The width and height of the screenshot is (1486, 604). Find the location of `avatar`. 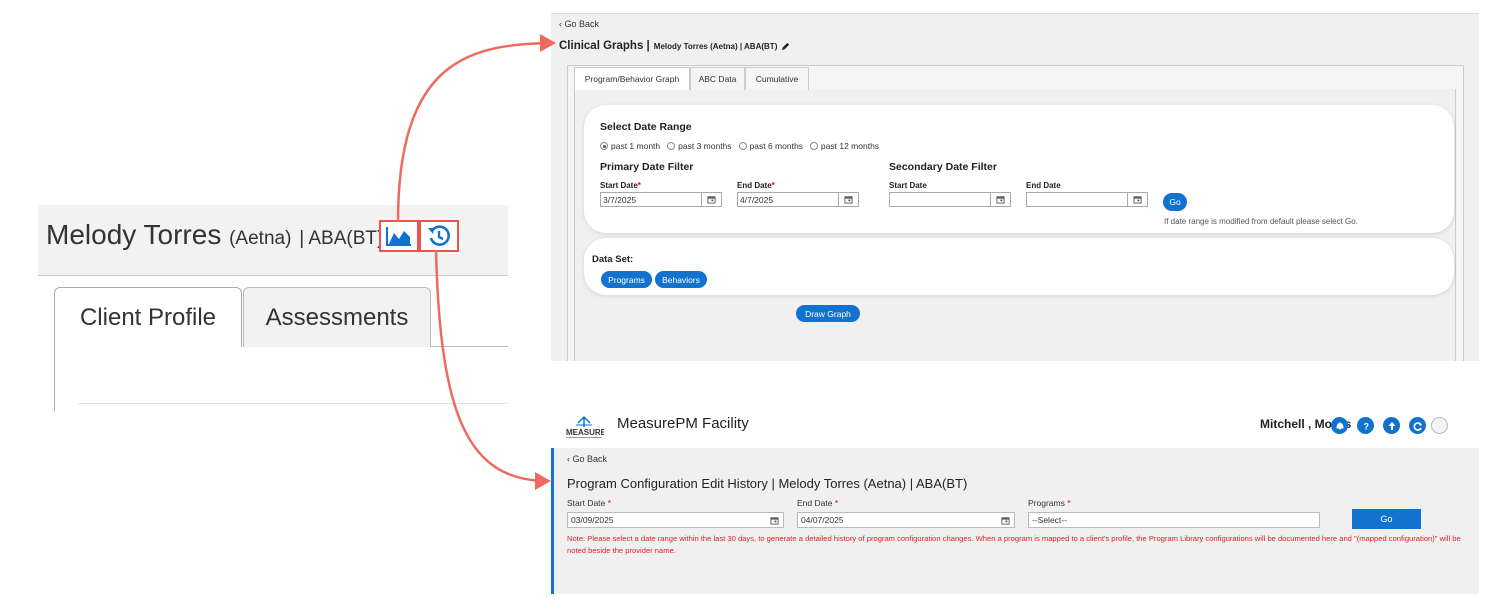

avatar is located at coordinates (1439, 425).